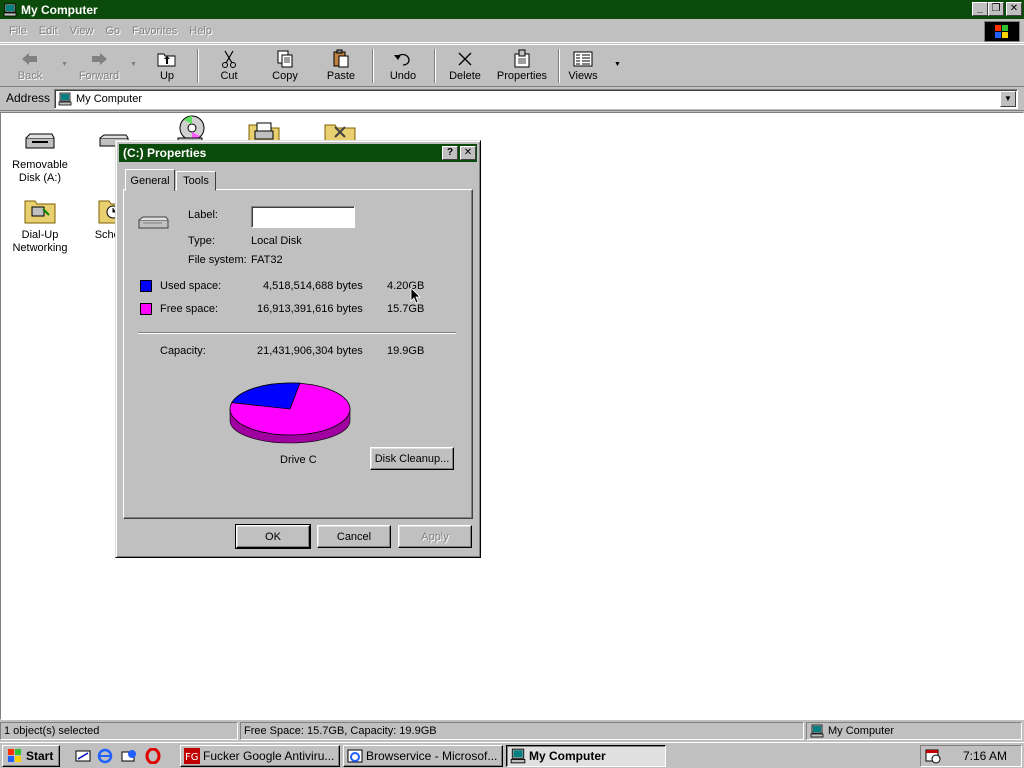 This screenshot has width=1024, height=768. I want to click on back-history-arrow-icon: ▼, so click(64, 64).